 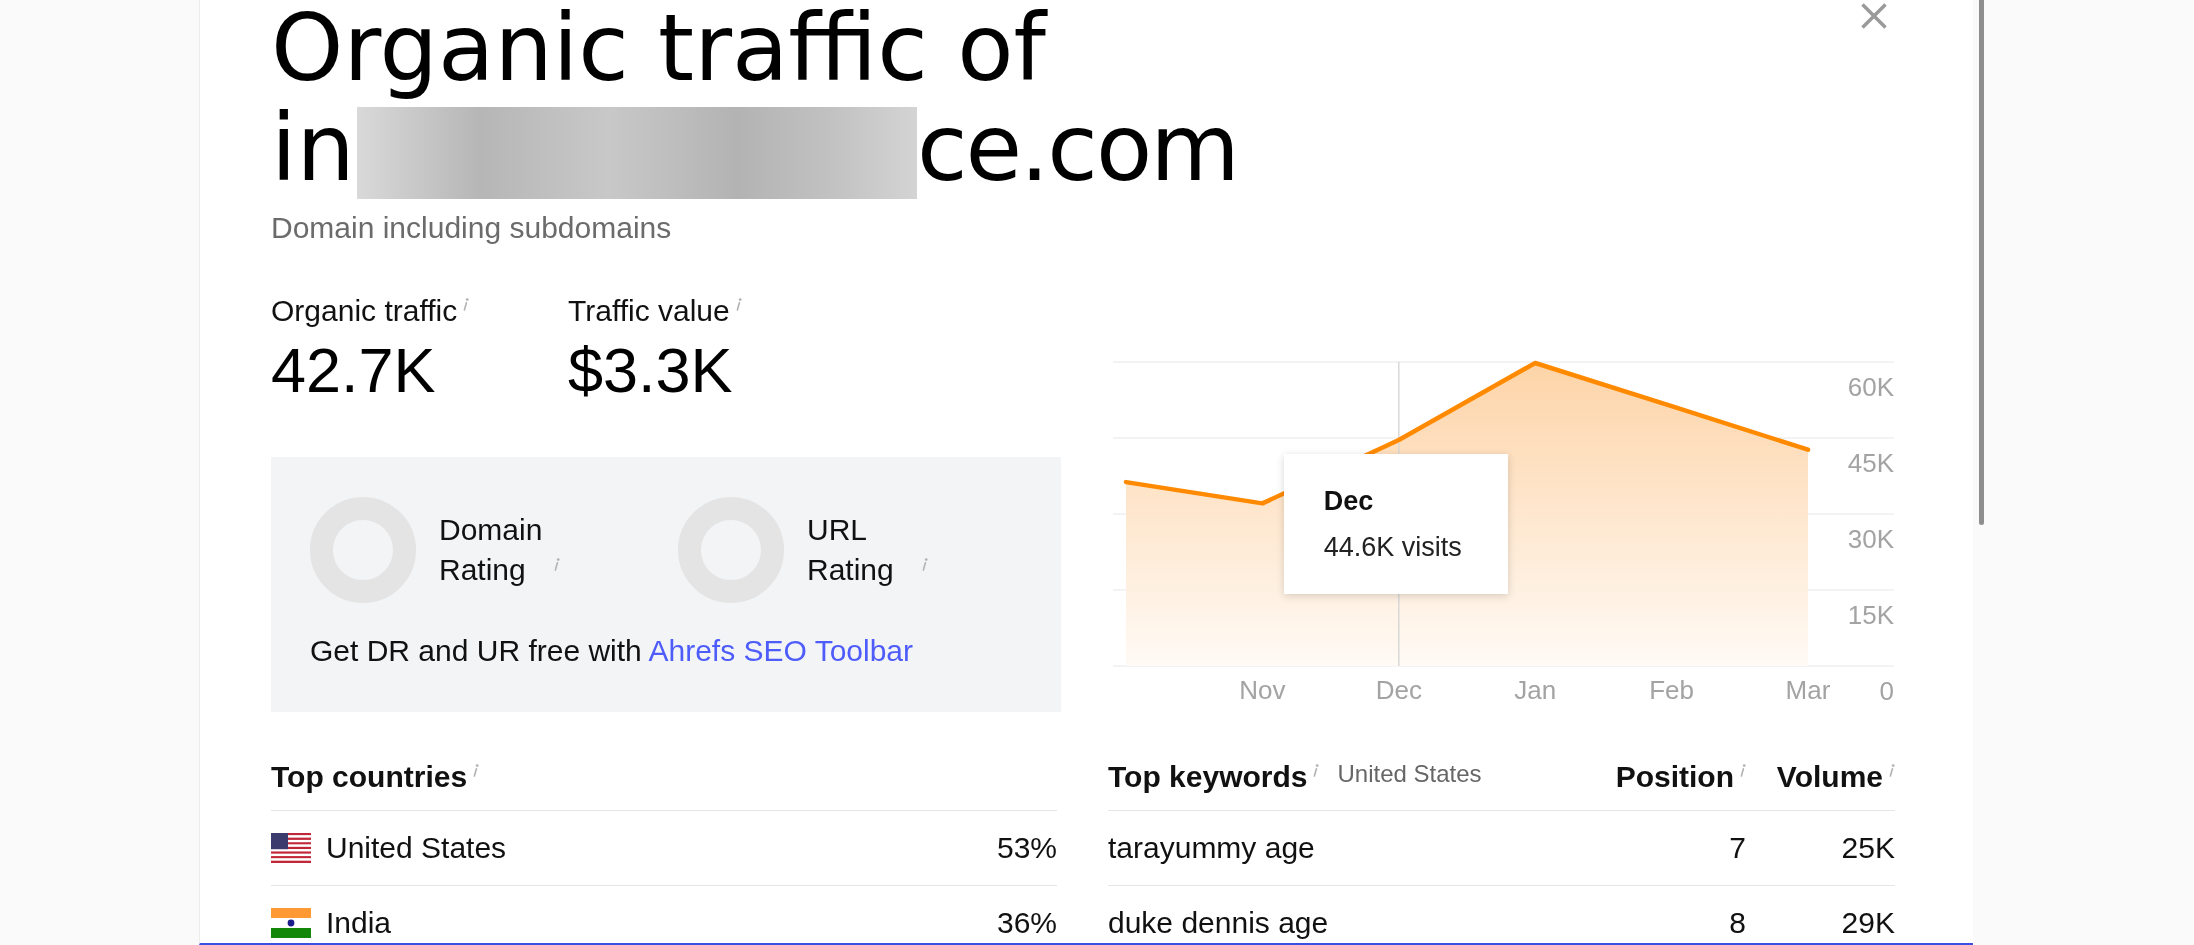 I want to click on us-flag-icon, so click(x=291, y=848).